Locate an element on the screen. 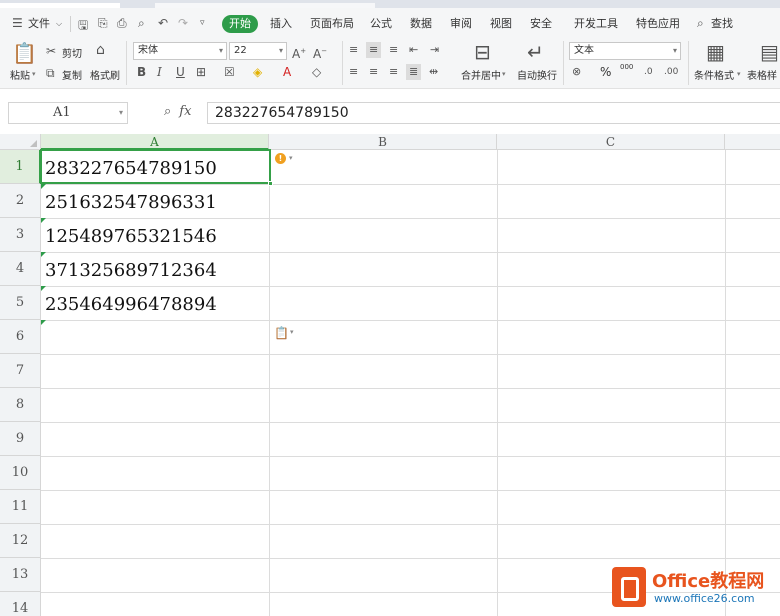  conditional-format-icon: ▦ is located at coordinates (715, 52).